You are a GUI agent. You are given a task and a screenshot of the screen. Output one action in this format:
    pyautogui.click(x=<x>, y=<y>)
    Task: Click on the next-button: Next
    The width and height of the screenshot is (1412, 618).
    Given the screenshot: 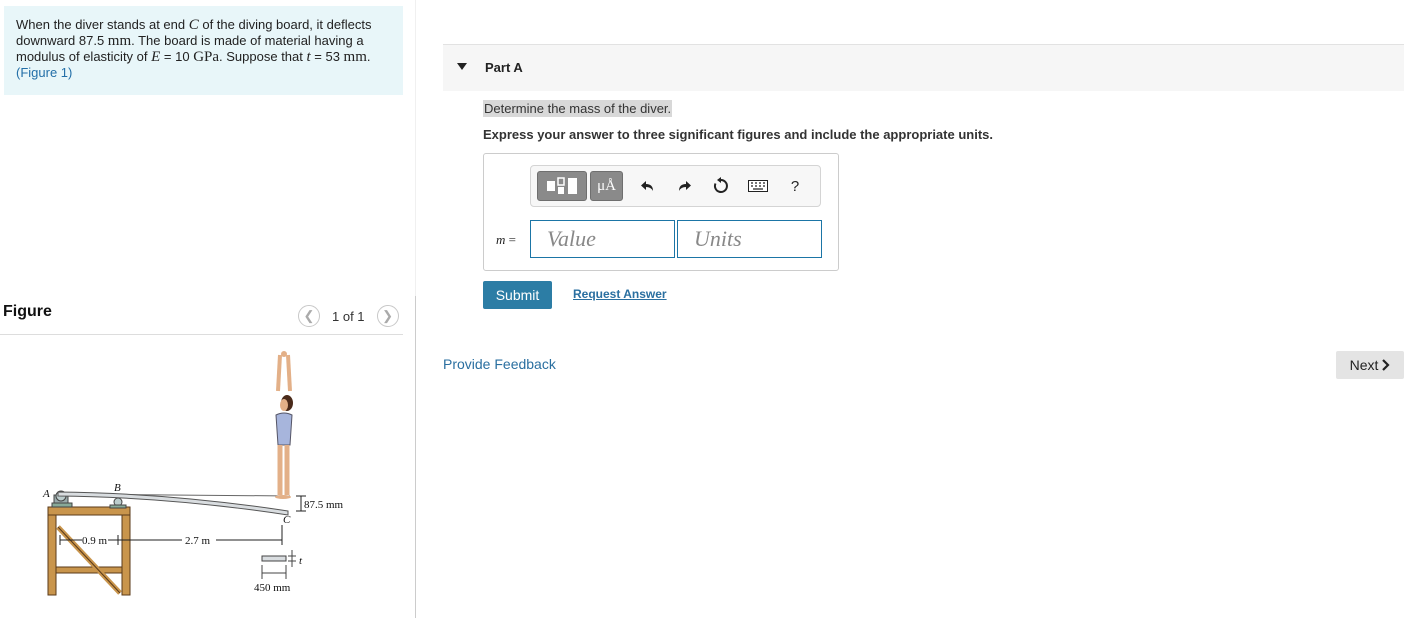 What is the action you would take?
    pyautogui.click(x=1370, y=365)
    